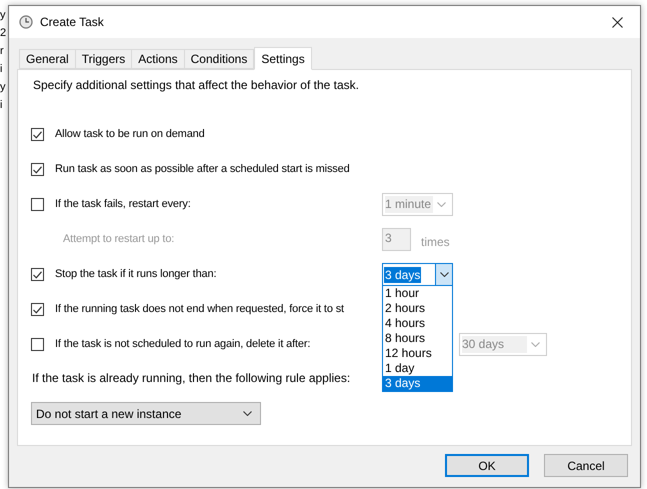 Image resolution: width=647 pixels, height=489 pixels. I want to click on dropdown-value: 3 days, so click(403, 274).